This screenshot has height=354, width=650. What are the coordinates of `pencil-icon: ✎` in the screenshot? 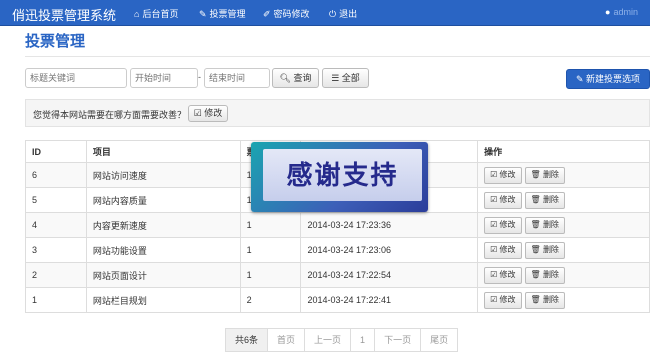 It's located at (579, 79).